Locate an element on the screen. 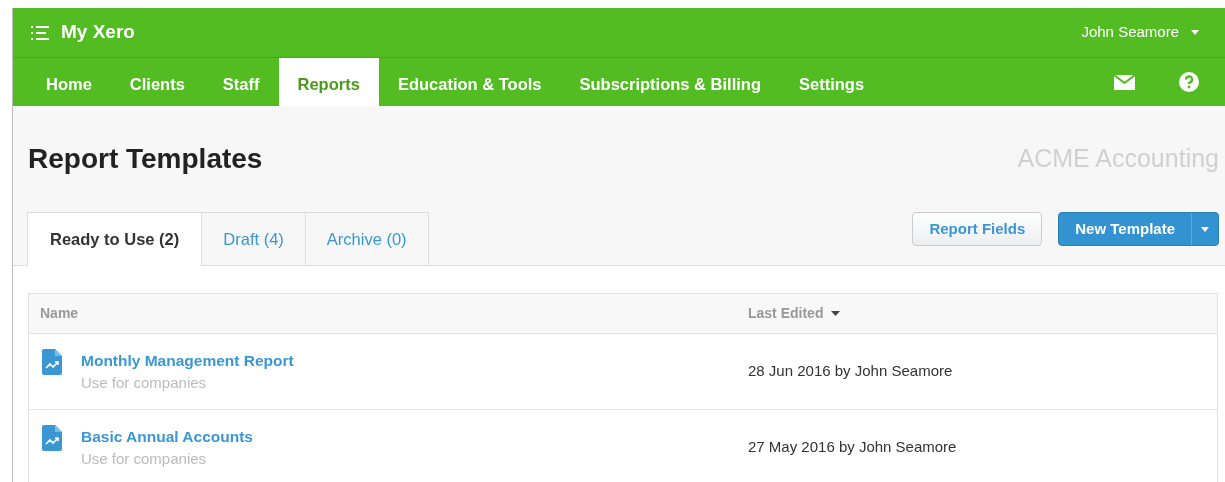 This screenshot has height=482, width=1225. app-title: My Xero is located at coordinates (98, 32).